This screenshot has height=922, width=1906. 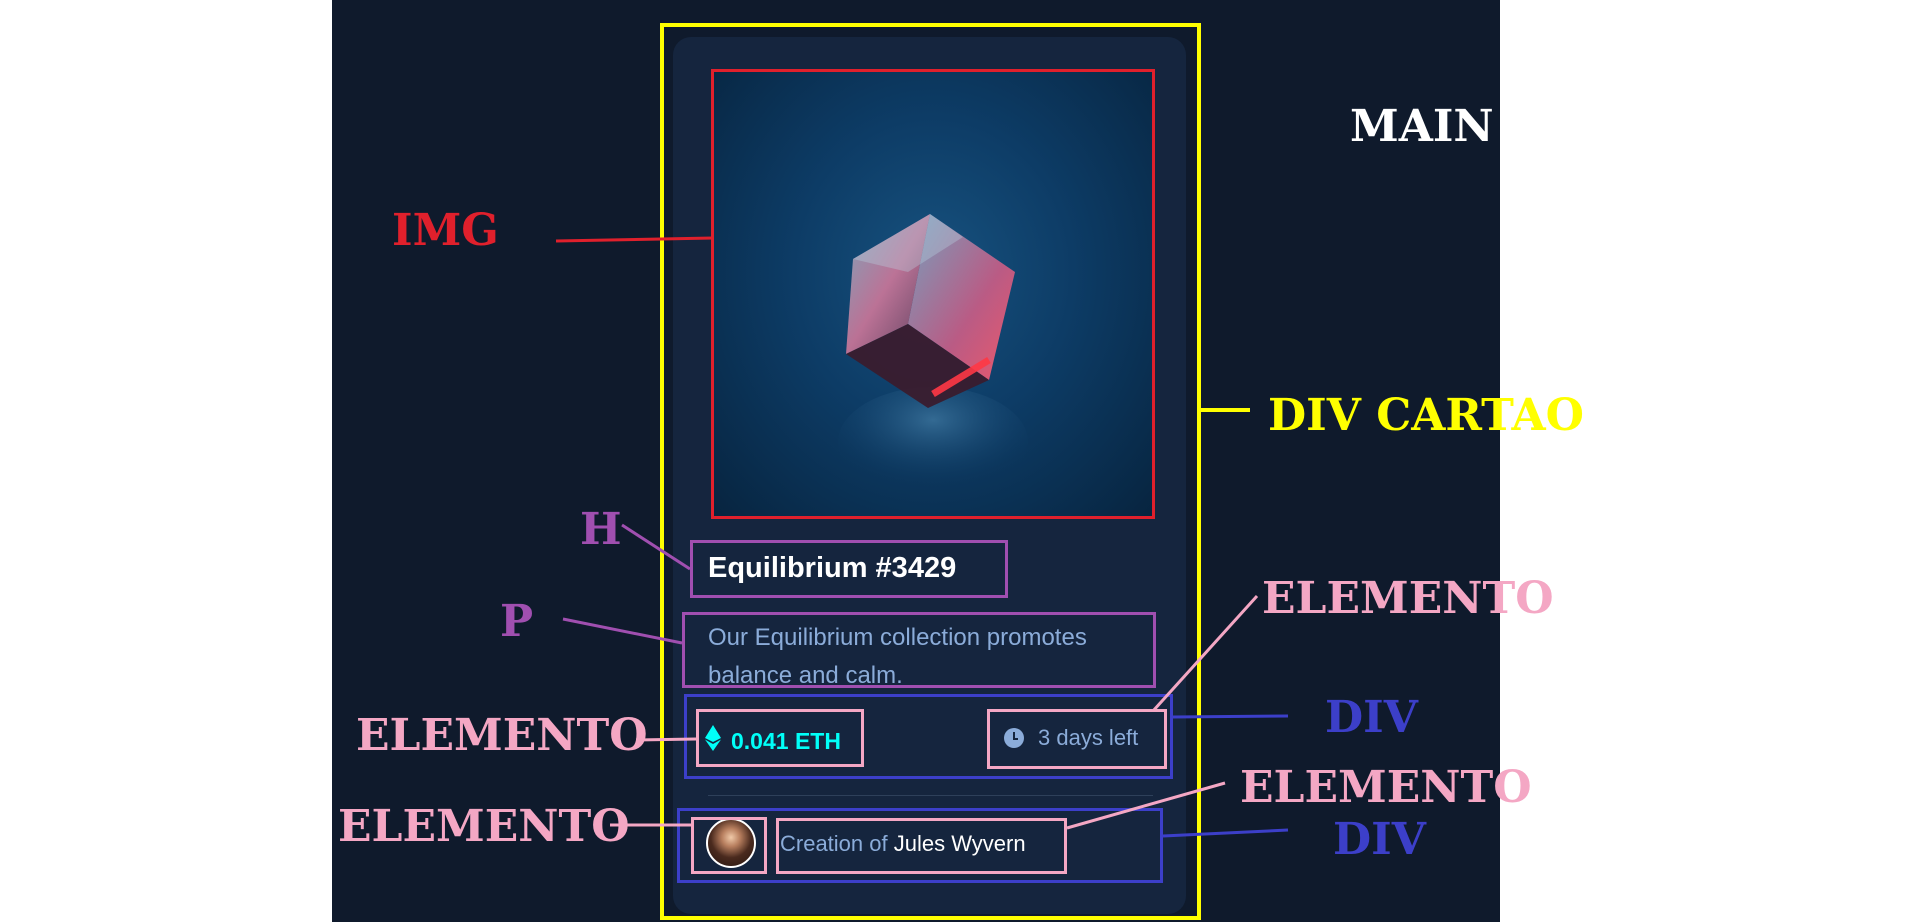 I want to click on price-annotation-box, so click(x=780, y=738).